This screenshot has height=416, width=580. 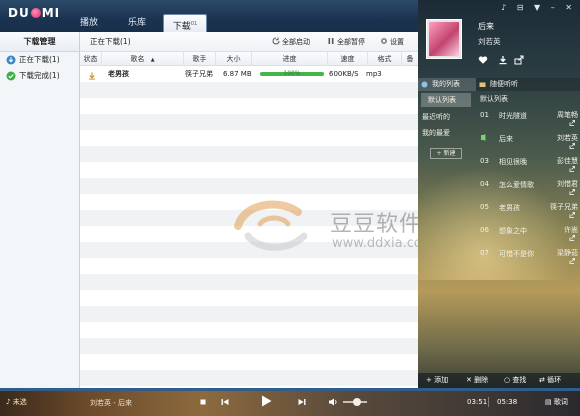 I want to click on find-button: ○ 查找, so click(x=515, y=380).